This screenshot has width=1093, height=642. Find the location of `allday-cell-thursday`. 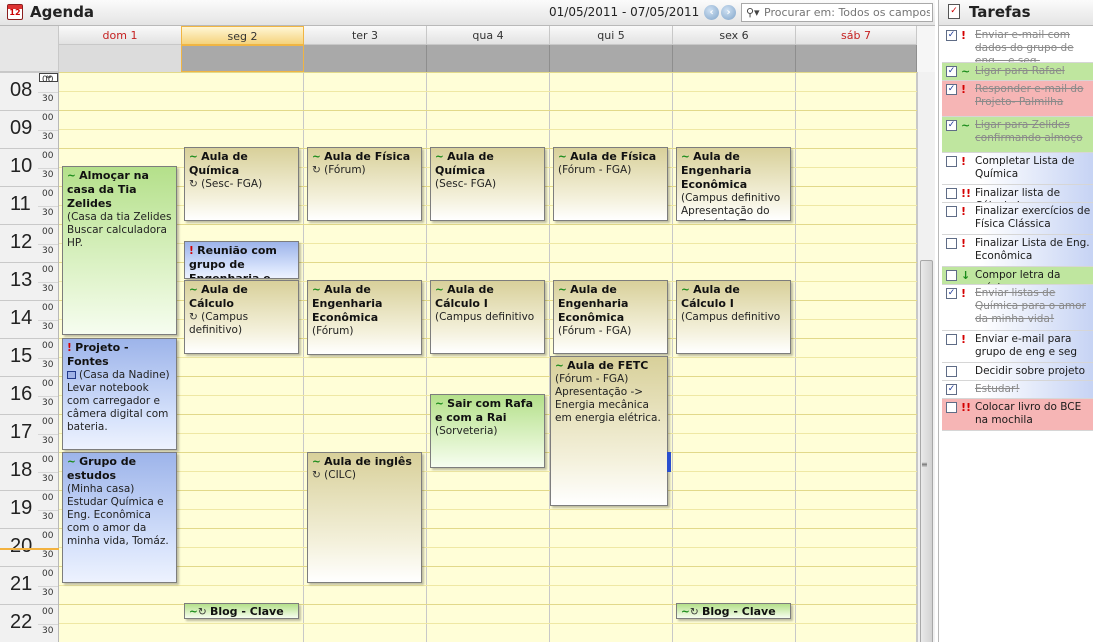

allday-cell-thursday is located at coordinates (611, 58).